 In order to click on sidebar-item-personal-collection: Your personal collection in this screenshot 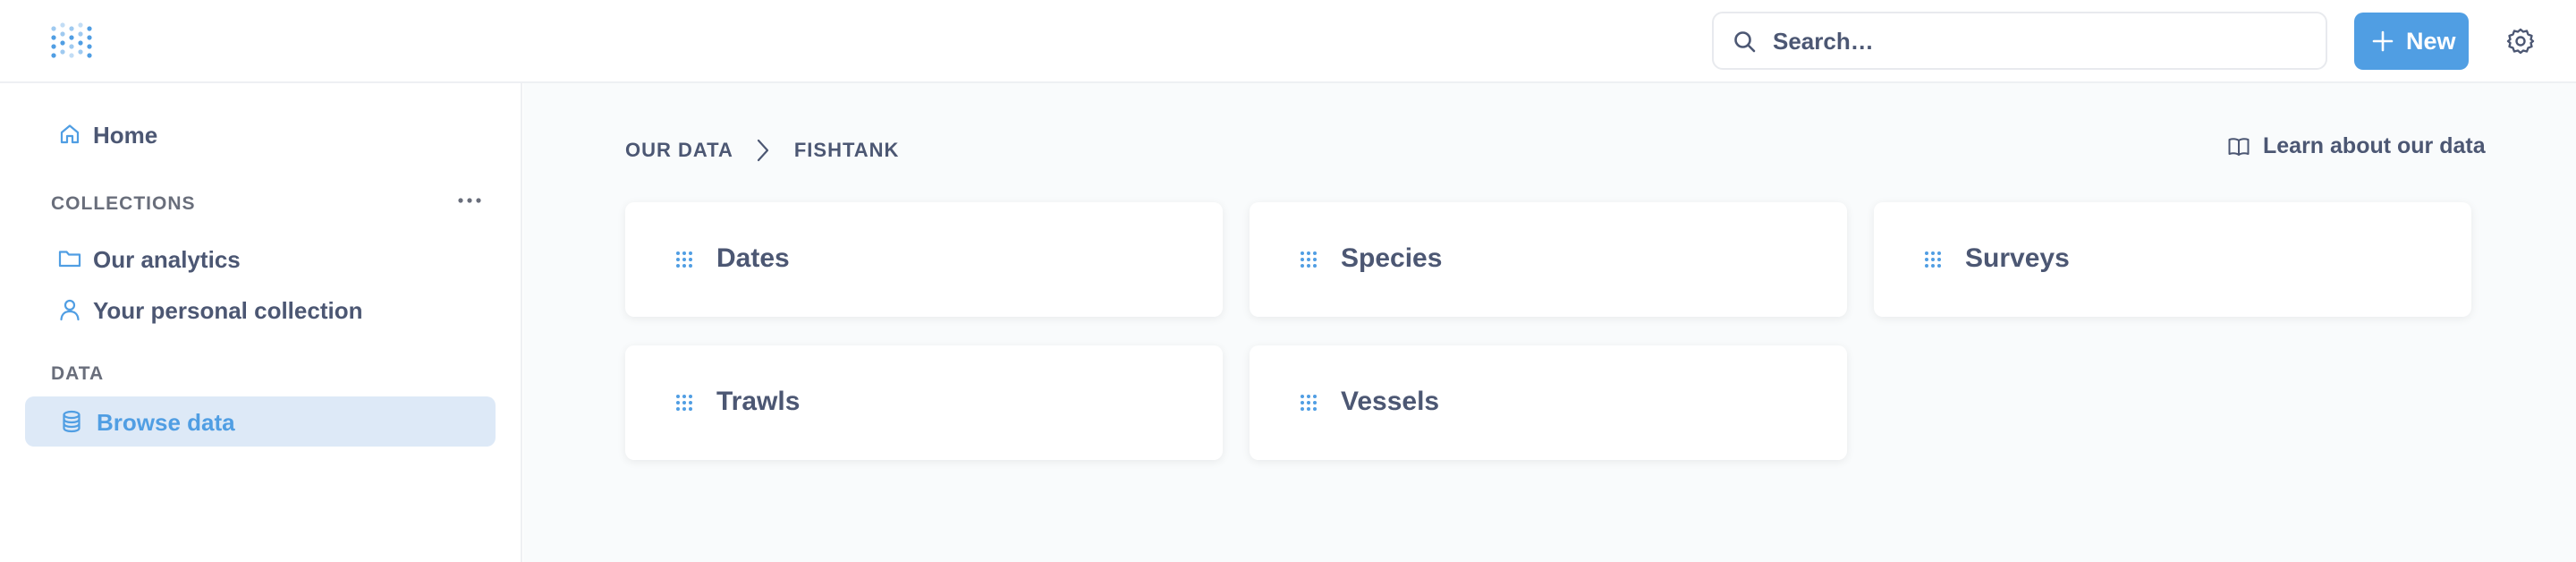, I will do `click(260, 310)`.